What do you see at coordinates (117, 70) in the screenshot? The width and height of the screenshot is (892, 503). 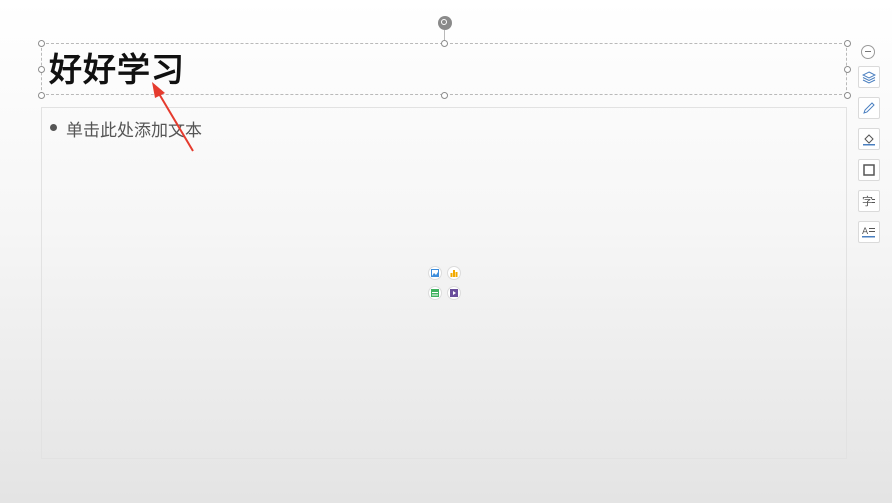 I see `slide-title: 好好学习` at bounding box center [117, 70].